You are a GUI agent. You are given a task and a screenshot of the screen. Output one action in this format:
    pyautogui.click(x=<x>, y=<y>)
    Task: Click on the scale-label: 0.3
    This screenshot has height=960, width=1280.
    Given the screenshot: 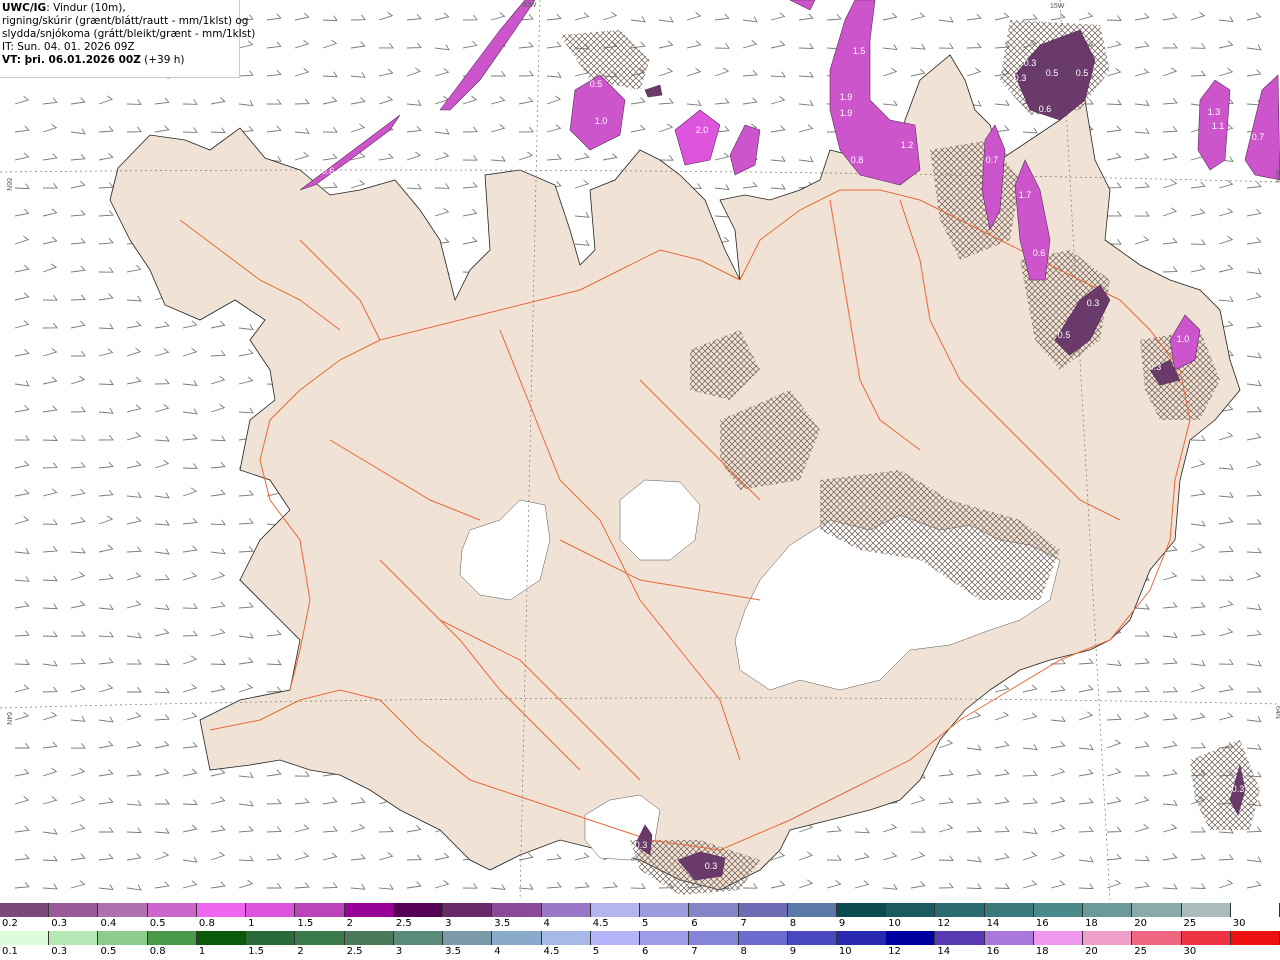 What is the action you would take?
    pyautogui.click(x=59, y=923)
    